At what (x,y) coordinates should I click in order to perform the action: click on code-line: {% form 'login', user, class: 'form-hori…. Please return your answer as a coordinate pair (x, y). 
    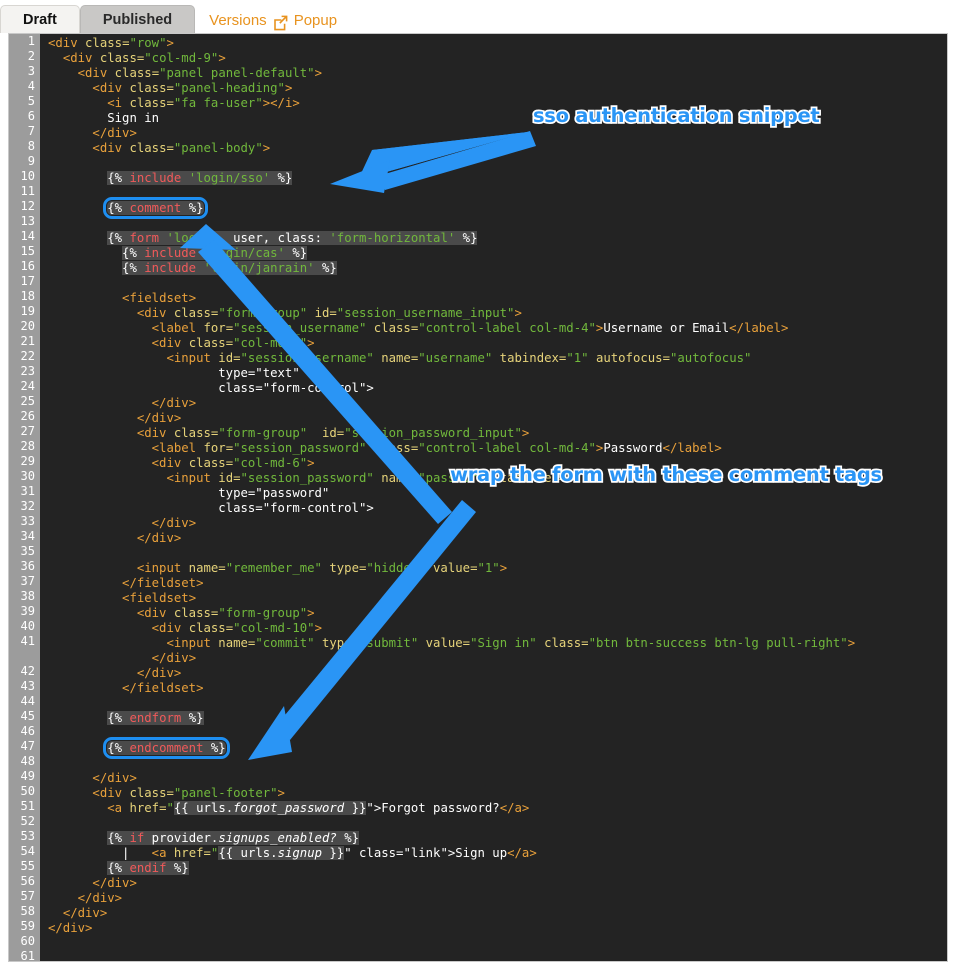
    Looking at the image, I should click on (497, 238).